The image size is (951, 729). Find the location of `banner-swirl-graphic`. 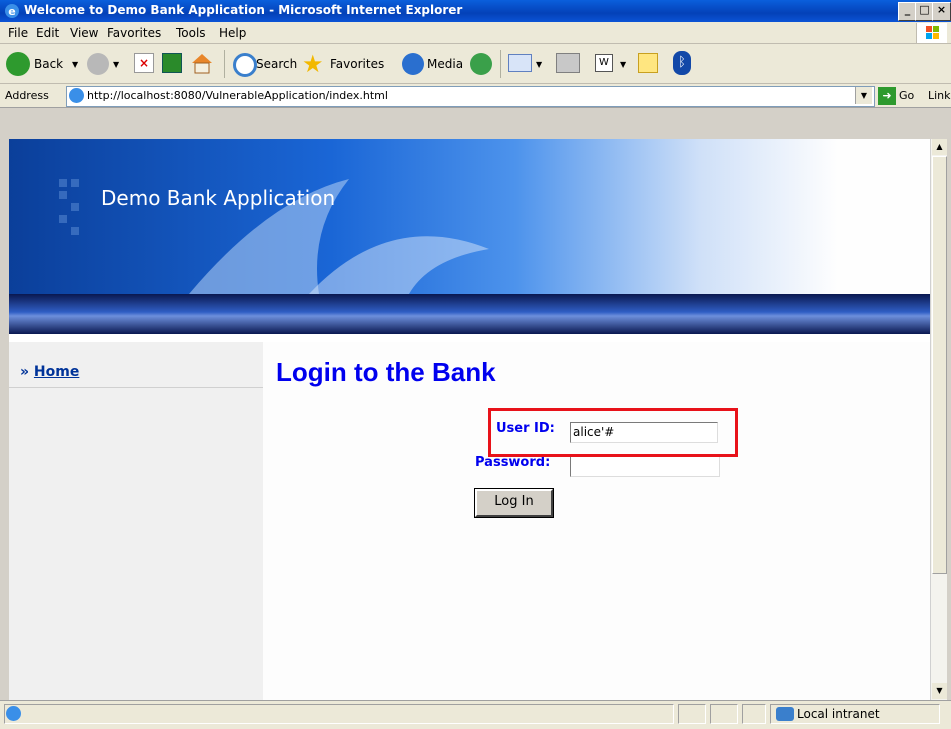

banner-swirl-graphic is located at coordinates (274, 236).